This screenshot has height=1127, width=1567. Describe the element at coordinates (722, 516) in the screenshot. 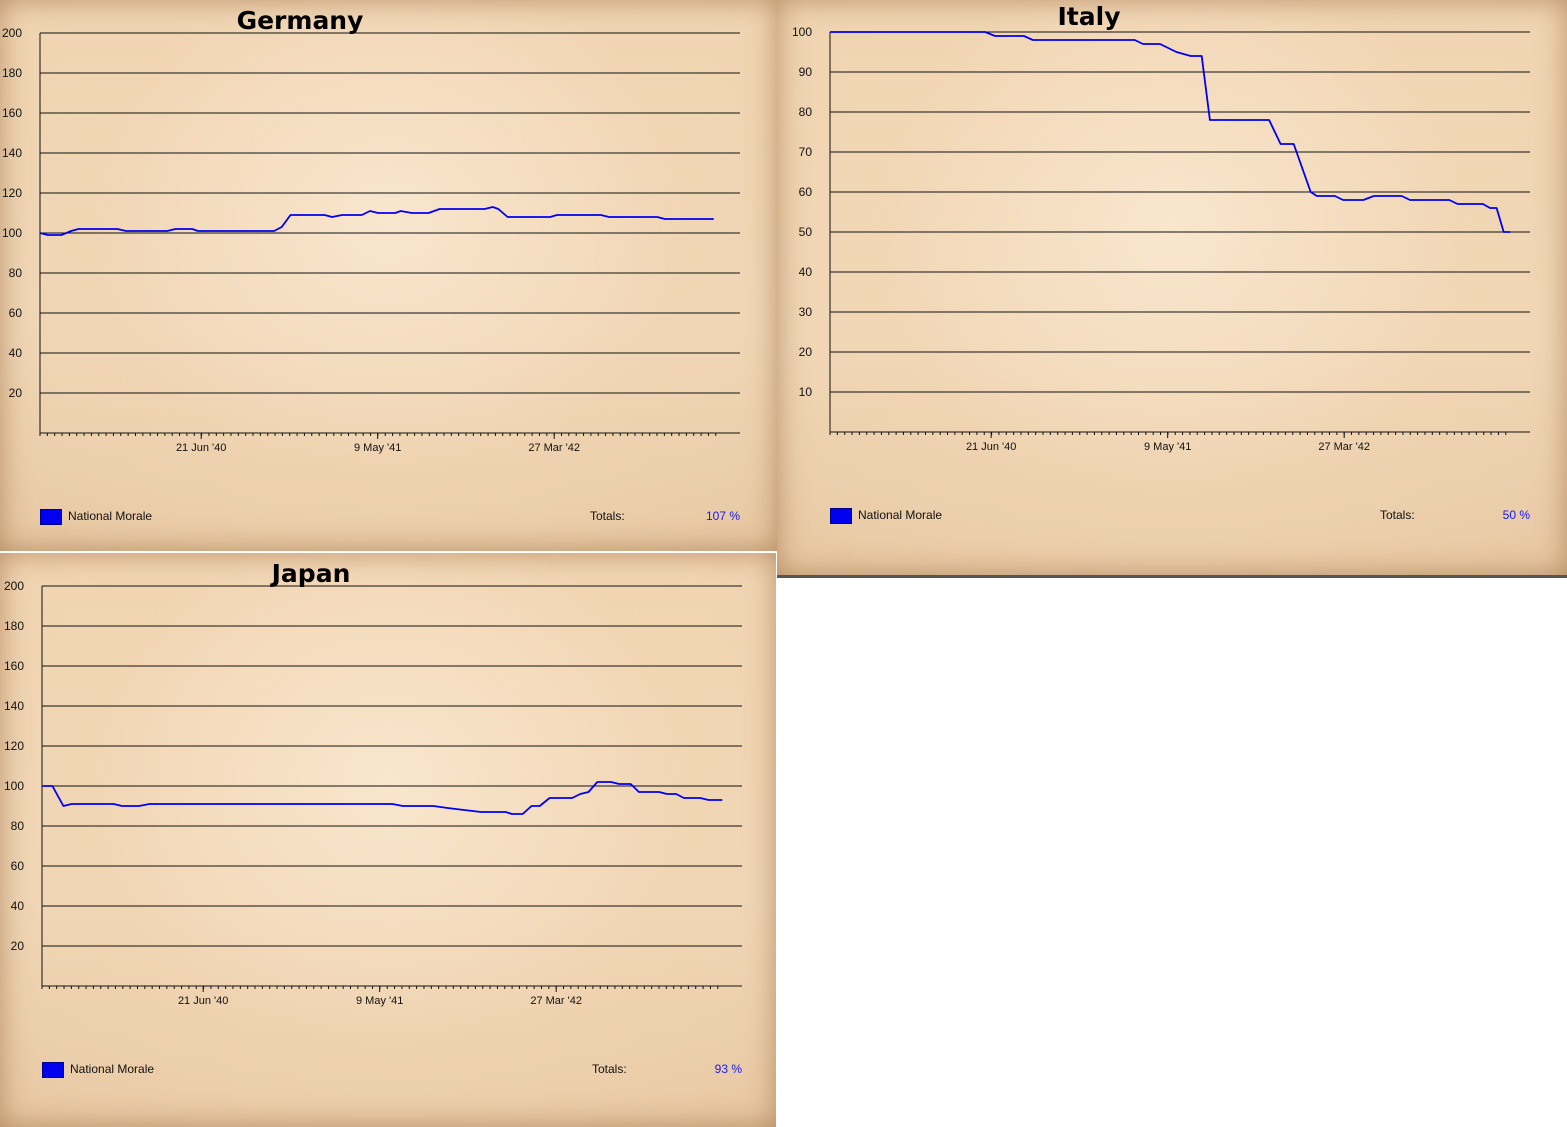

I see `totals-value: 107 %` at that location.